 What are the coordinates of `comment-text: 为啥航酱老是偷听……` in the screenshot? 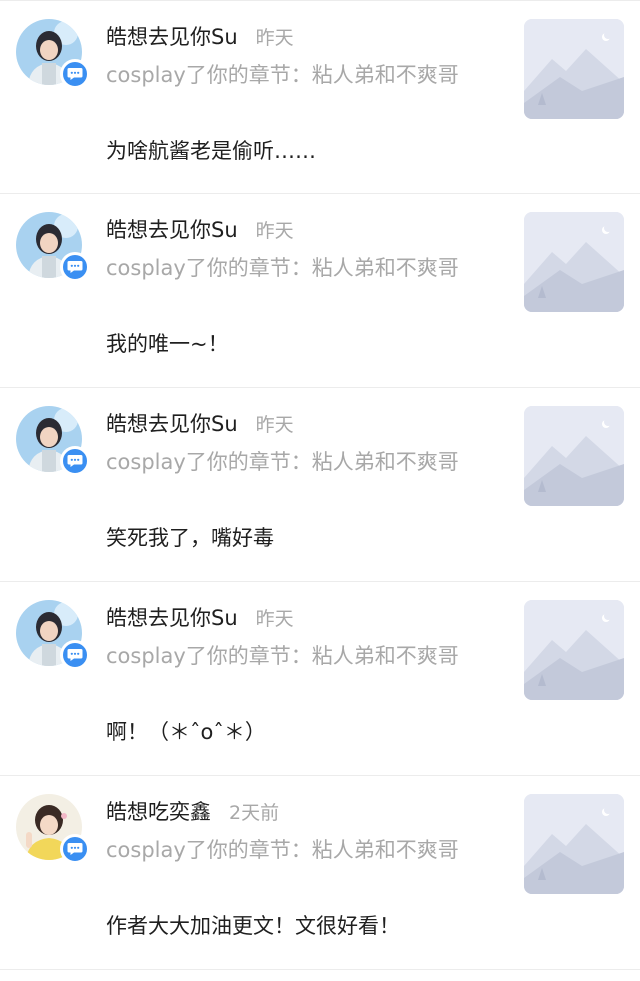 It's located at (211, 151).